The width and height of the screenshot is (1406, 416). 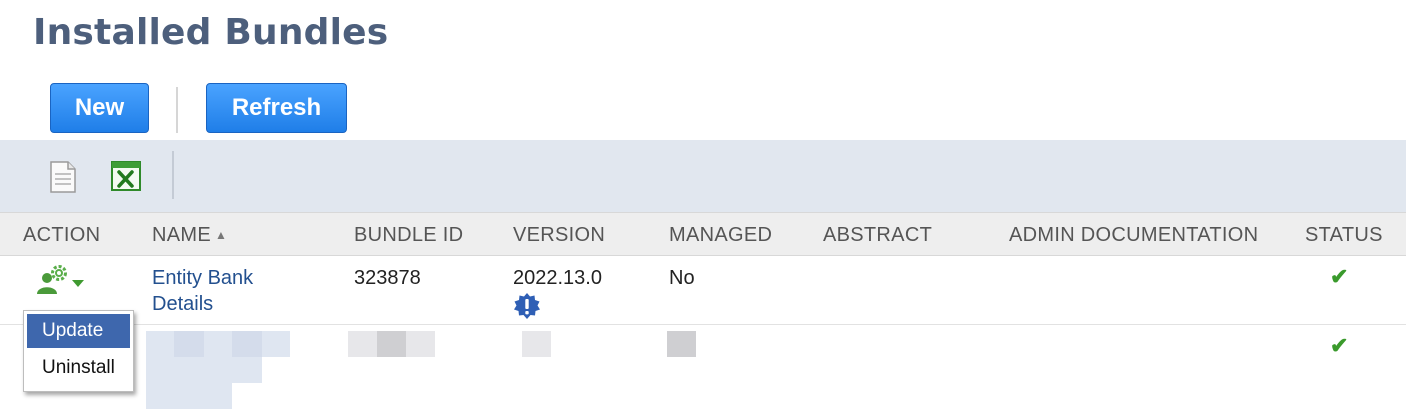 I want to click on sort-ascending-icon: ▲, so click(x=221, y=235).